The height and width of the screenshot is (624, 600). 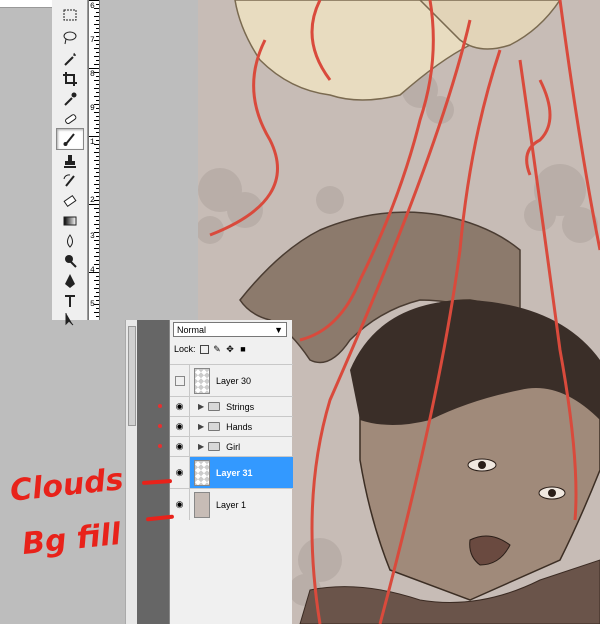 I want to click on layer-group-row: ◉ ▶ Hands, so click(x=225, y=426).